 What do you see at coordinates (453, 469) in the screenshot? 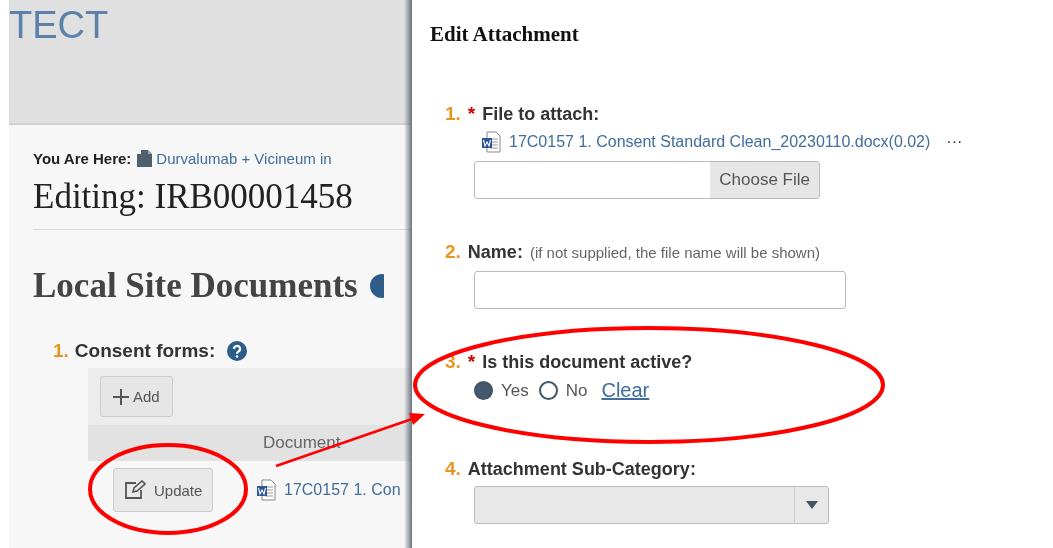
I see `question-number: 4.` at bounding box center [453, 469].